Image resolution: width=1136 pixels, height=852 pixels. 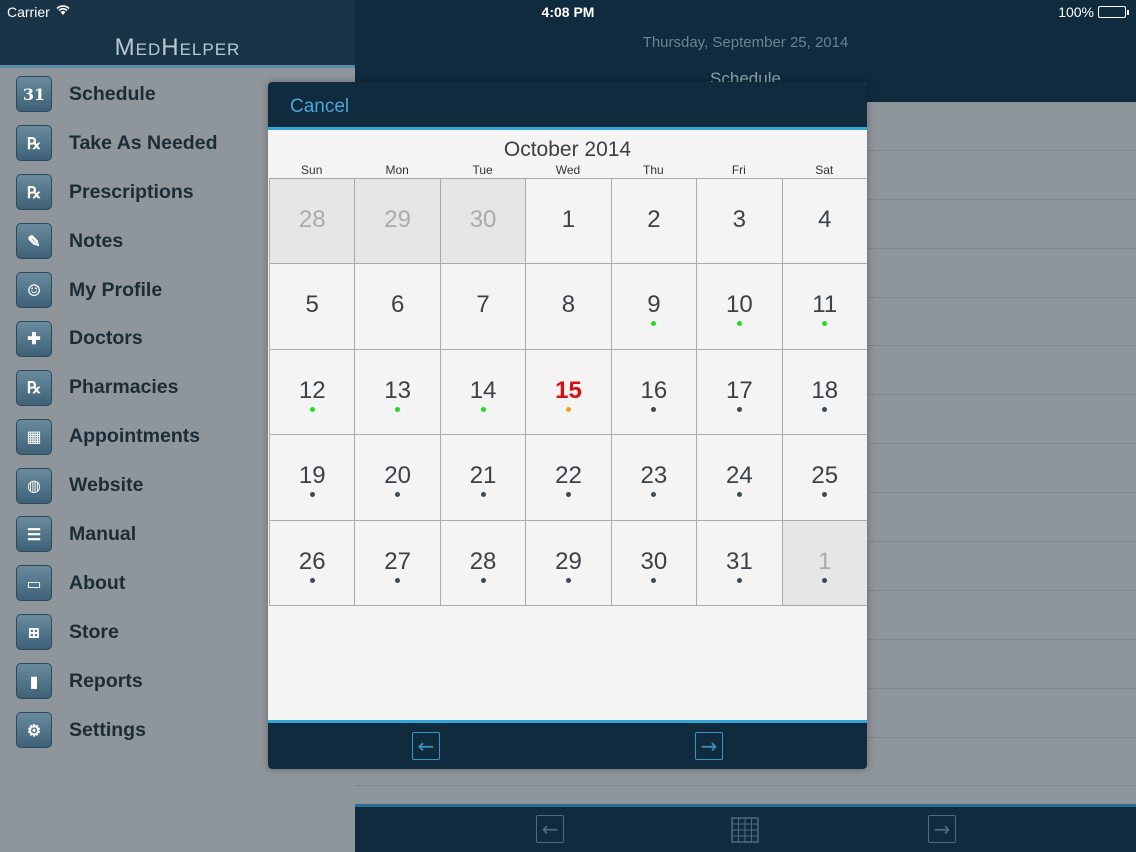 I want to click on sidebar-item-label: Schedule, so click(x=112, y=93).